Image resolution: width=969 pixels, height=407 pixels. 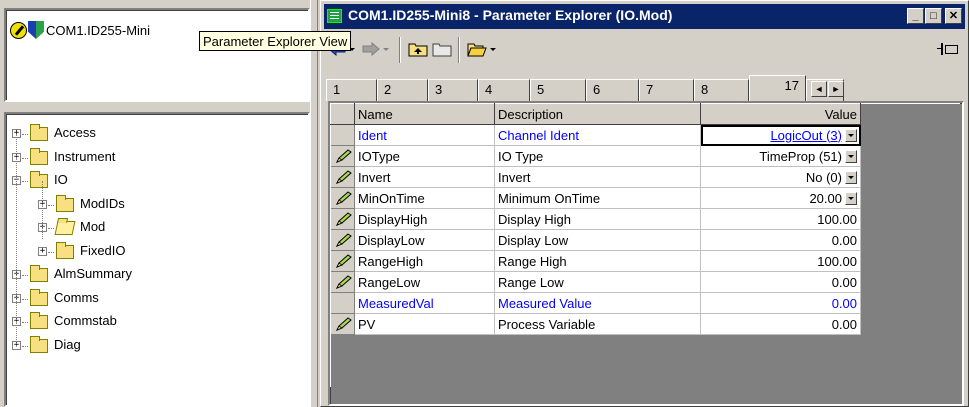 I want to click on expand-icon: +, so click(x=42, y=251).